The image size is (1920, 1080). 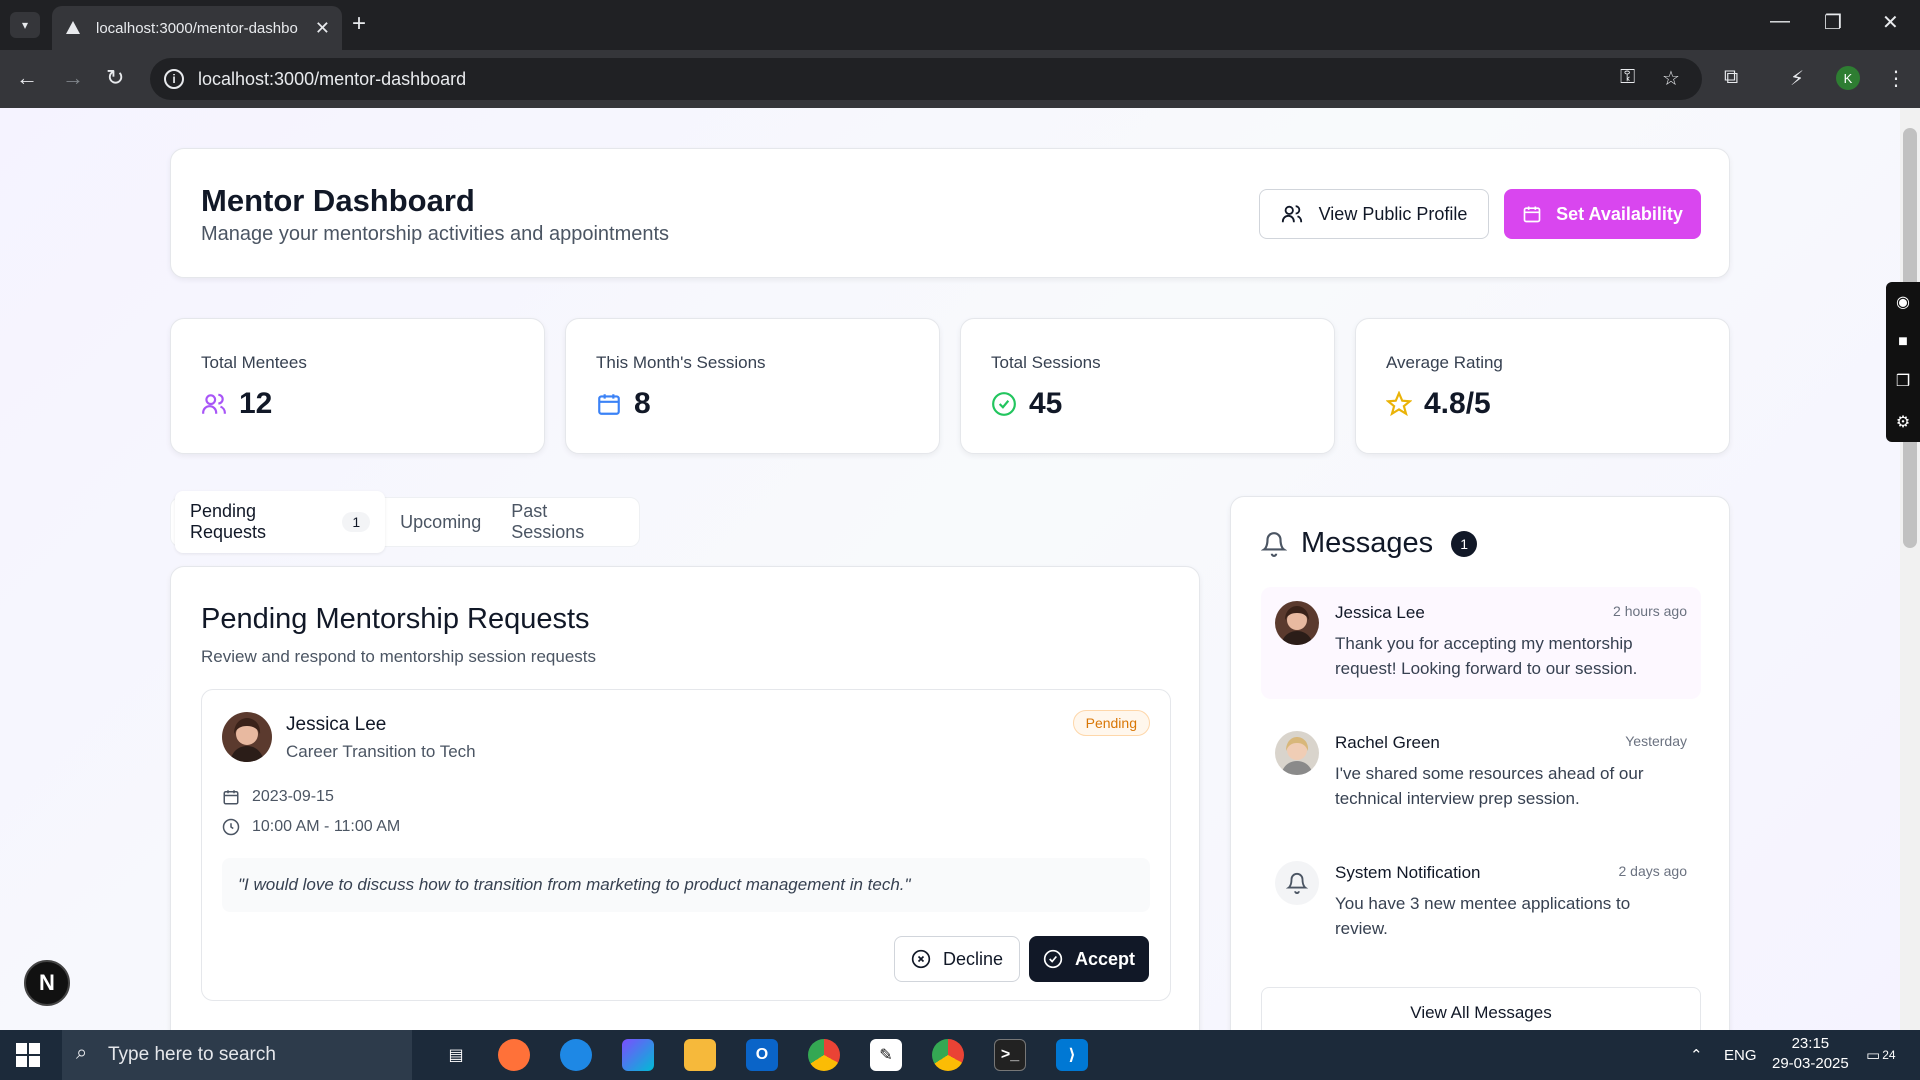 I want to click on request-date: 2023-09-15, so click(x=278, y=797).